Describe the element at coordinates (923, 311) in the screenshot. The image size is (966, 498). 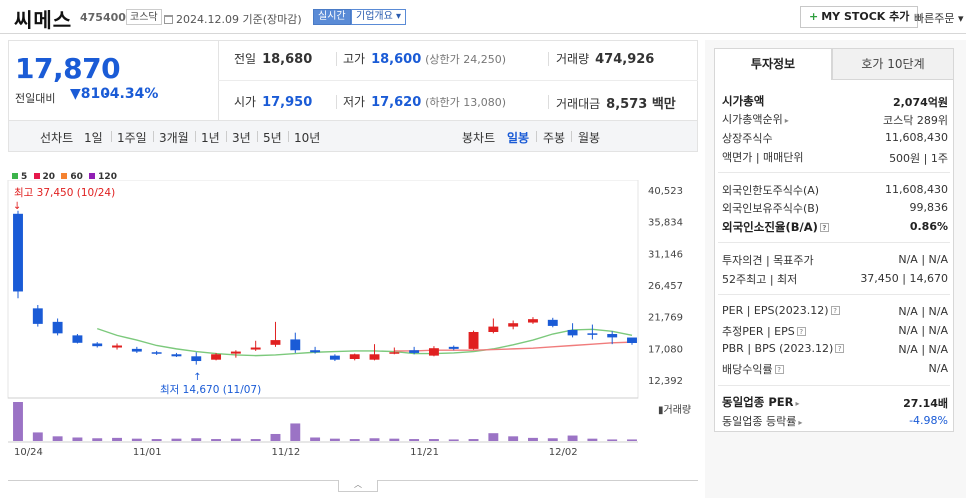
I see `per-value: N/A | N/A` at that location.